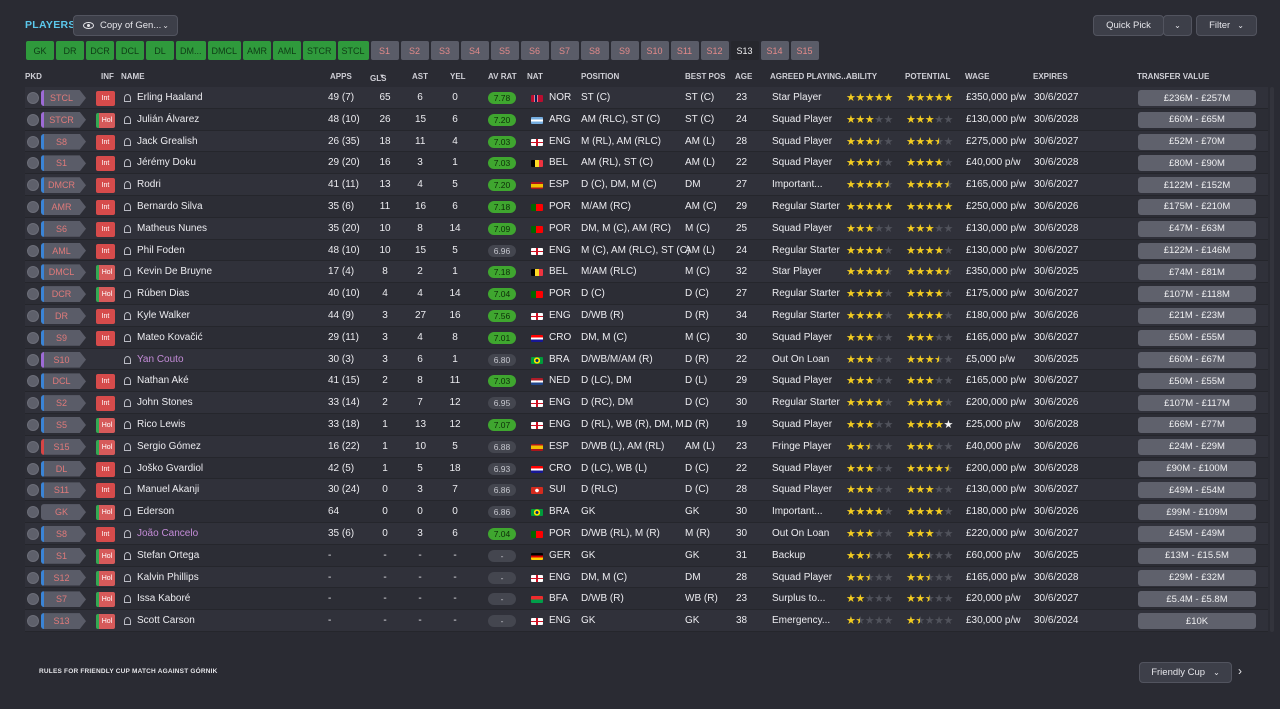 The height and width of the screenshot is (709, 1280). I want to click on selected-role-dropdown: S6, so click(63, 228).